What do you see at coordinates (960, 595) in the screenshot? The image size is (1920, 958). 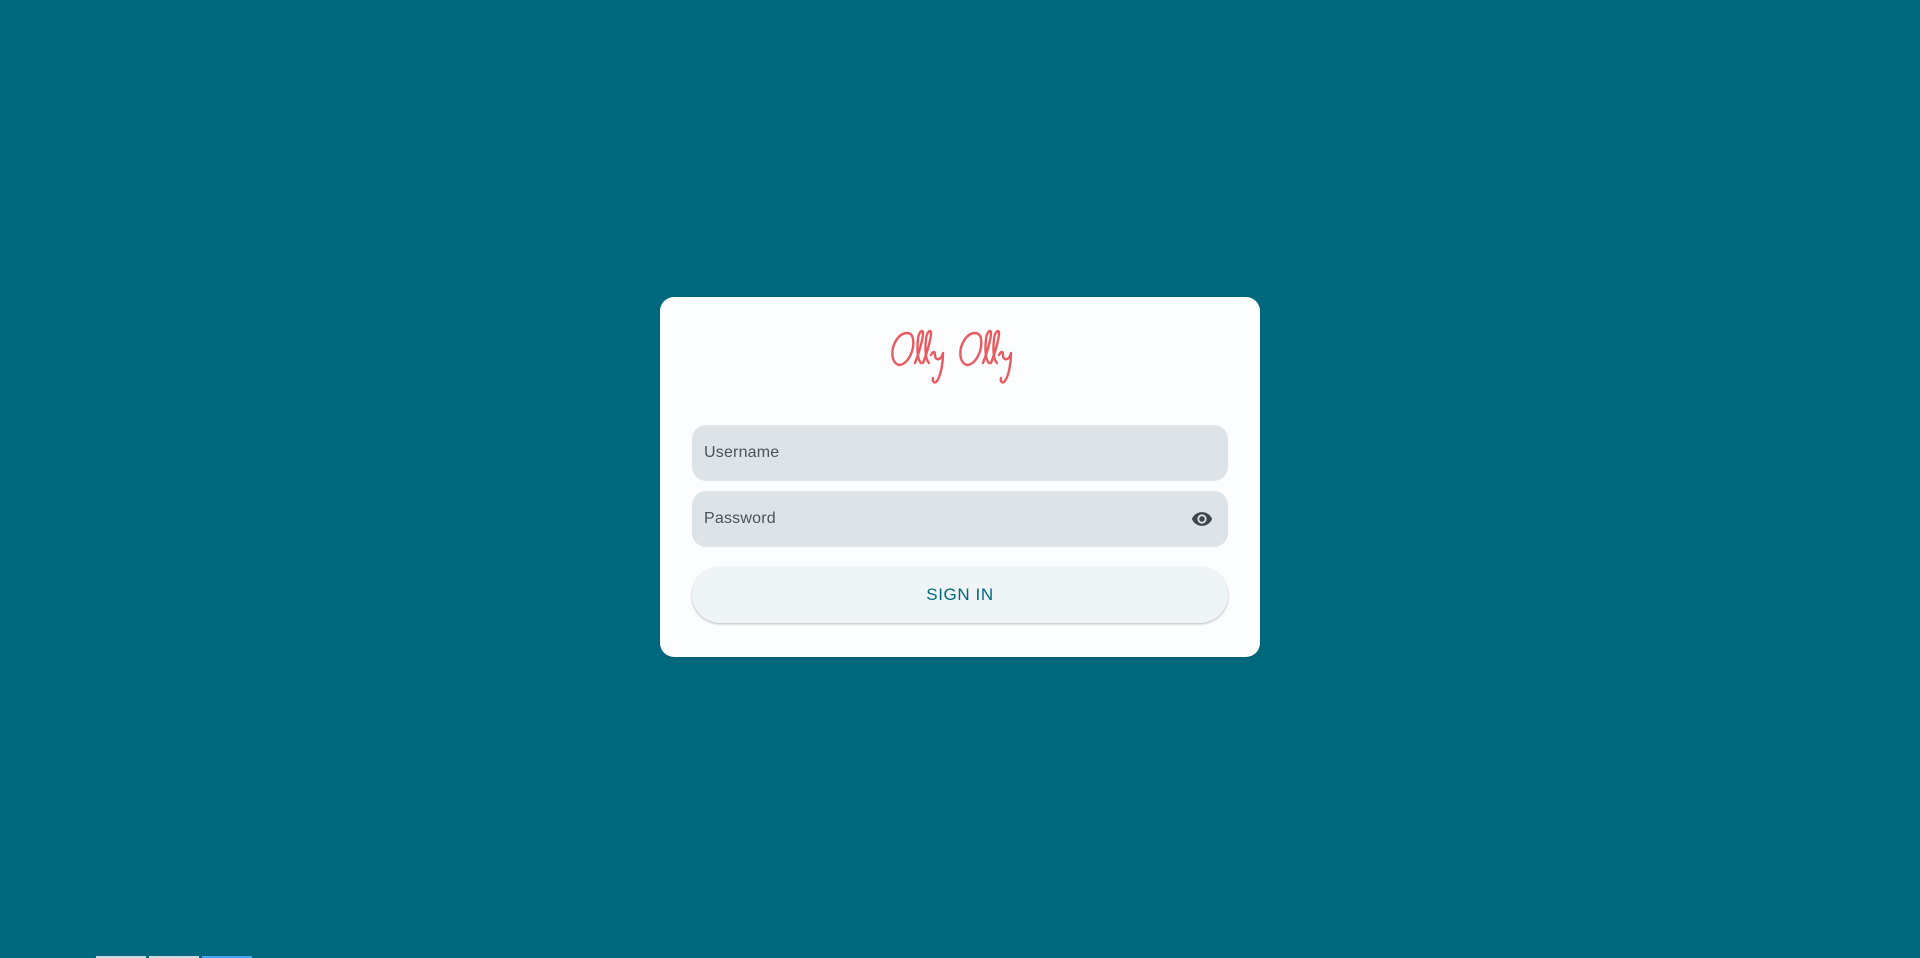 I see `sign-in-button: SIGN IN` at bounding box center [960, 595].